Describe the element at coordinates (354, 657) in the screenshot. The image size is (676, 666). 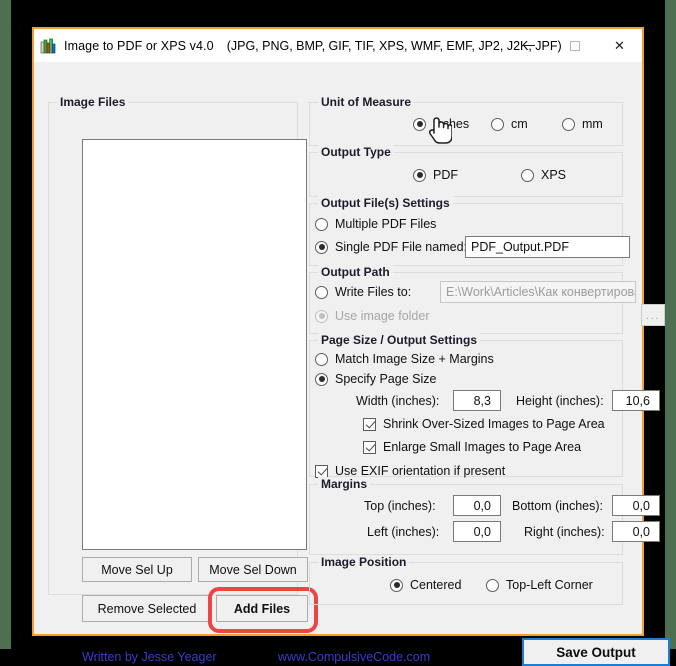
I see `footer-website-link: www.CompulsiveCode.com` at that location.